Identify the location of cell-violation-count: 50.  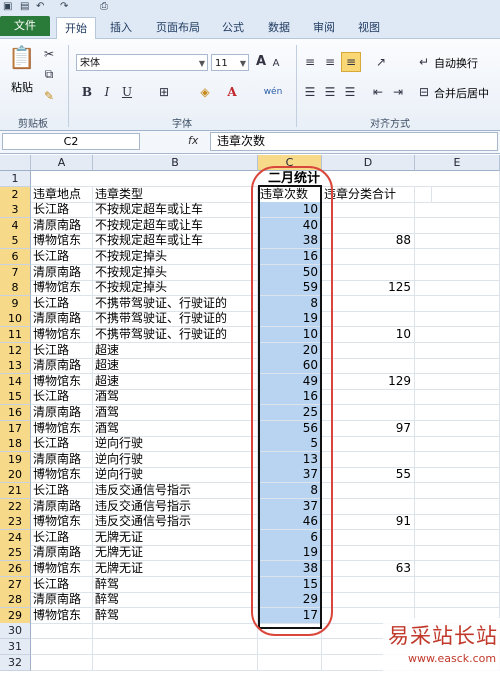
(290, 272).